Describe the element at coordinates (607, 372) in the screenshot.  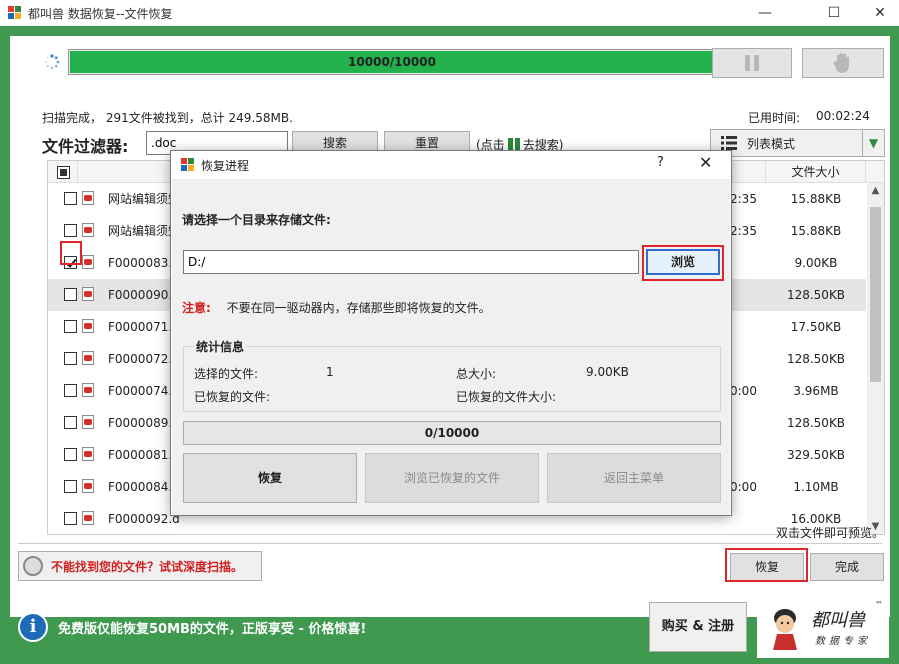
I see `total-size-value: 9.00KB` at that location.